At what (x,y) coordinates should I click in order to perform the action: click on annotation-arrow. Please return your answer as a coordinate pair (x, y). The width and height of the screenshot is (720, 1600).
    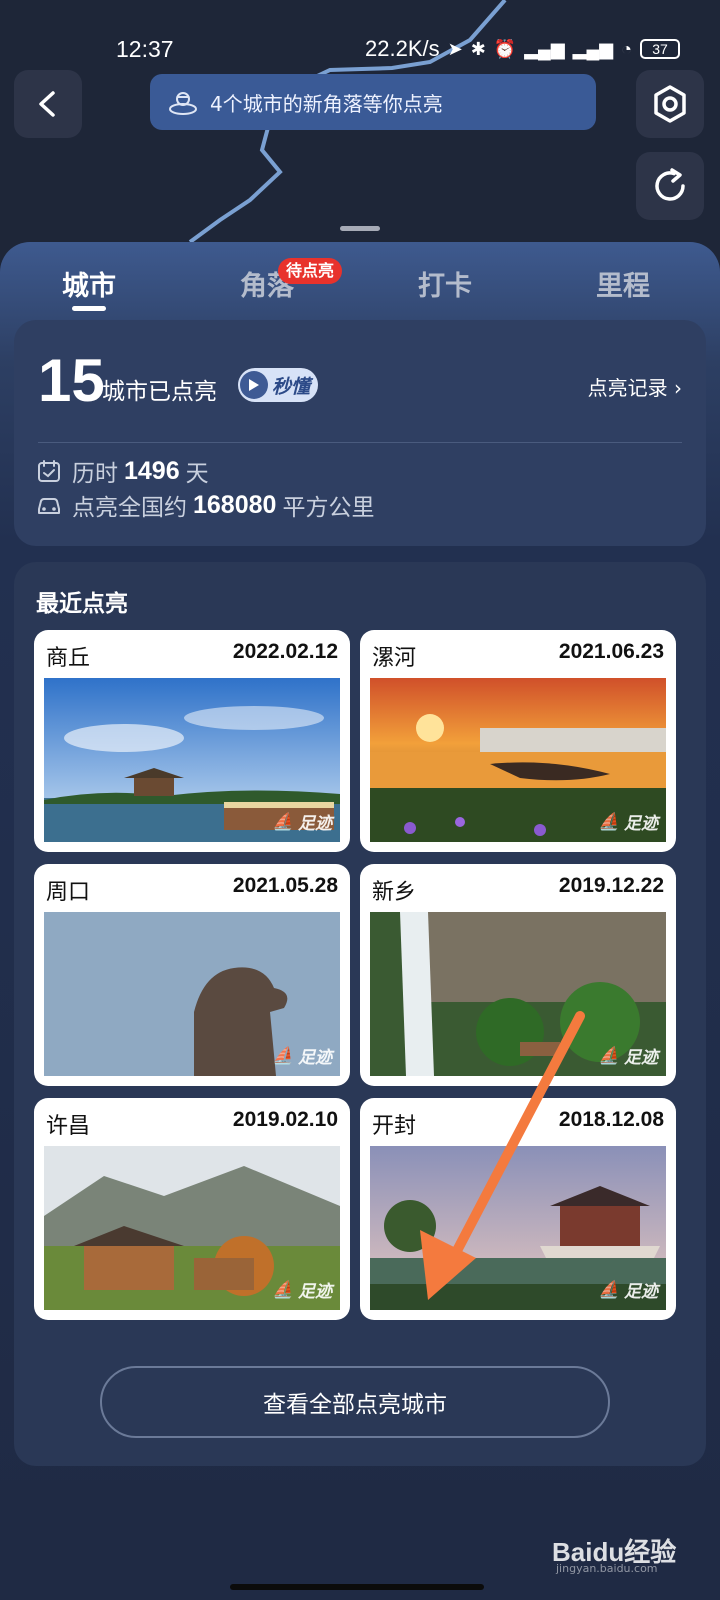
    Looking at the image, I should click on (502, 1155).